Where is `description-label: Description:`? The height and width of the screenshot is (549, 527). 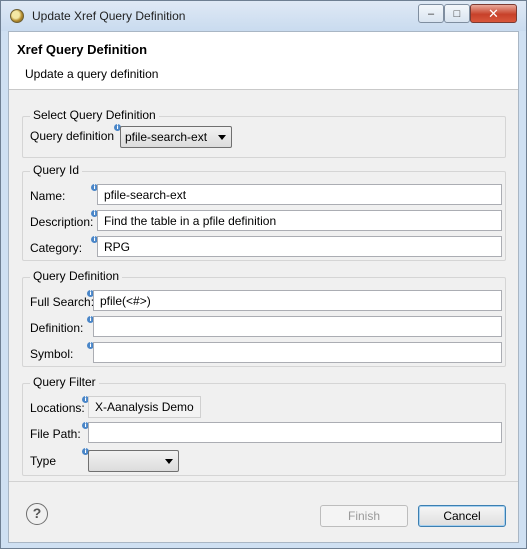 description-label: Description: is located at coordinates (62, 222).